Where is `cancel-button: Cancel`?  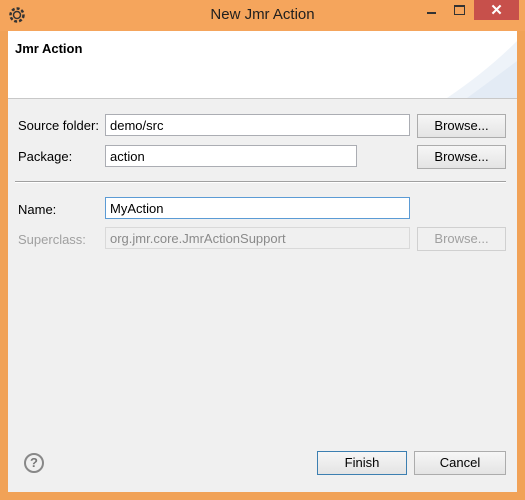 cancel-button: Cancel is located at coordinates (460, 463).